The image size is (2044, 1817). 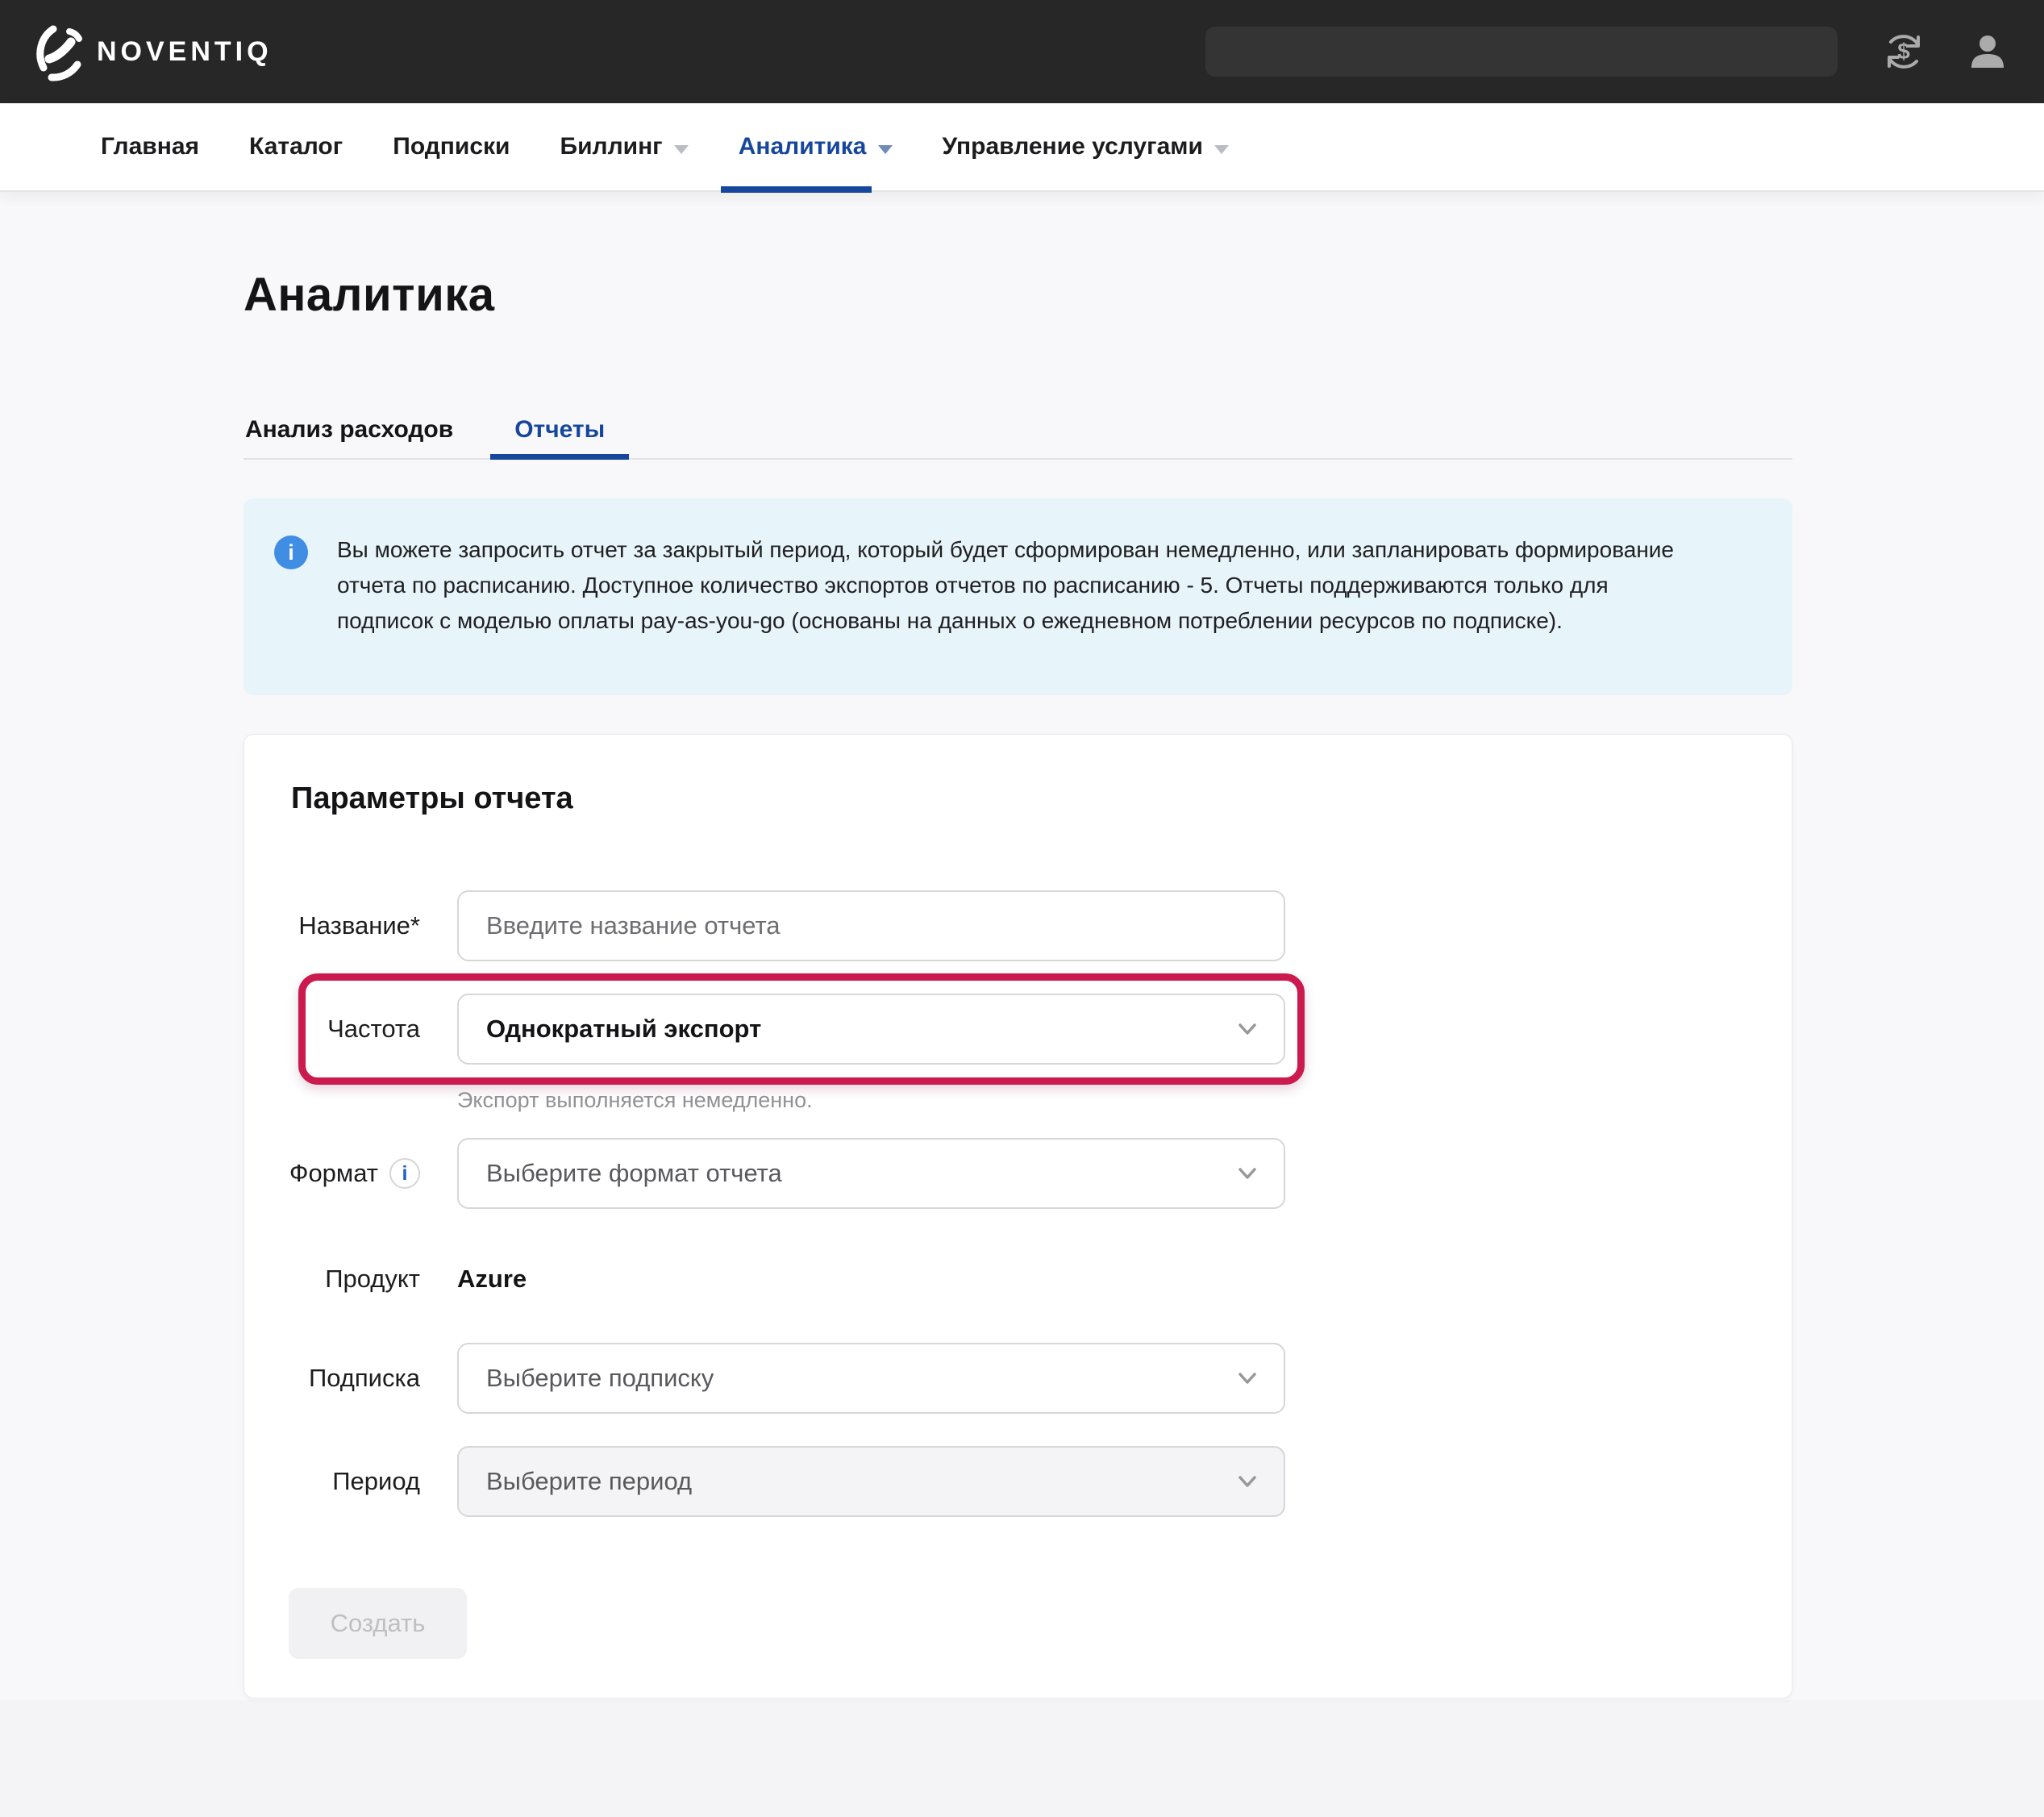 I want to click on card-heading: Параметры отчета, so click(x=432, y=798).